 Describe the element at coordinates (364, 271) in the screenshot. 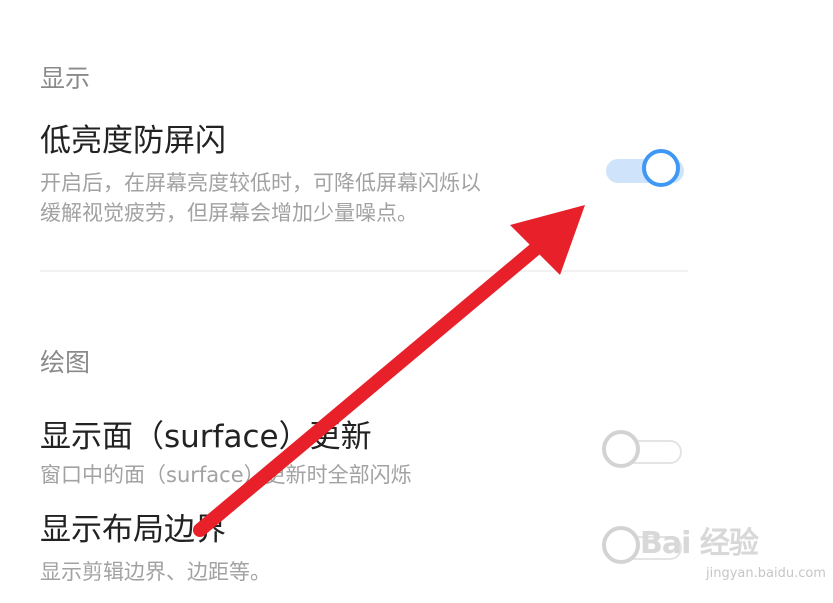

I see `section-divider` at that location.